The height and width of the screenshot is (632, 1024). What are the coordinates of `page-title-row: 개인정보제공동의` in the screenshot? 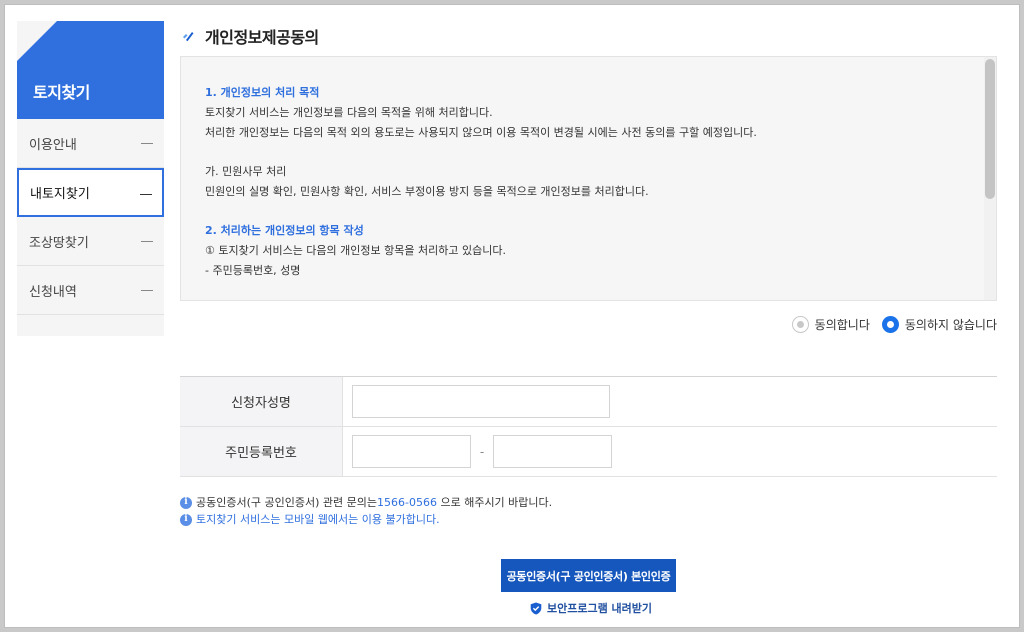 It's located at (250, 36).